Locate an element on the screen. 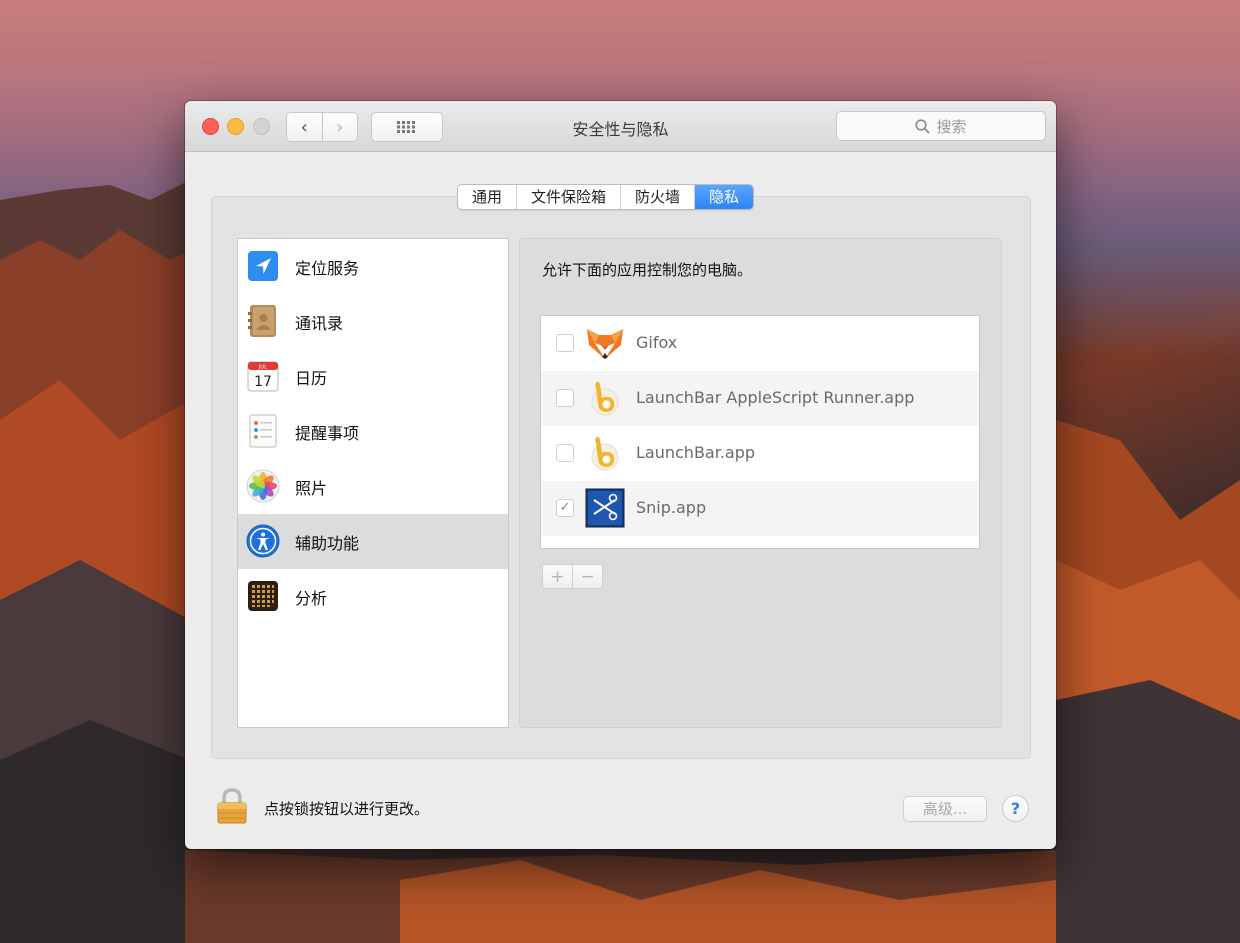 Image resolution: width=1240 pixels, height=943 pixels. photos-icon is located at coordinates (263, 486).